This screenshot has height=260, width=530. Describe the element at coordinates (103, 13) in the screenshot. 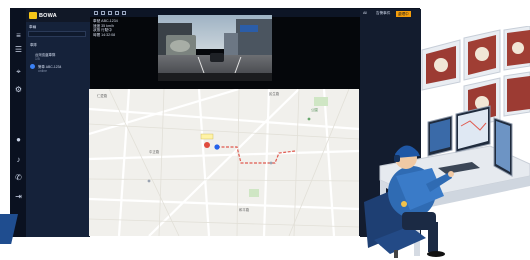

I see `layout-4-icon` at that location.